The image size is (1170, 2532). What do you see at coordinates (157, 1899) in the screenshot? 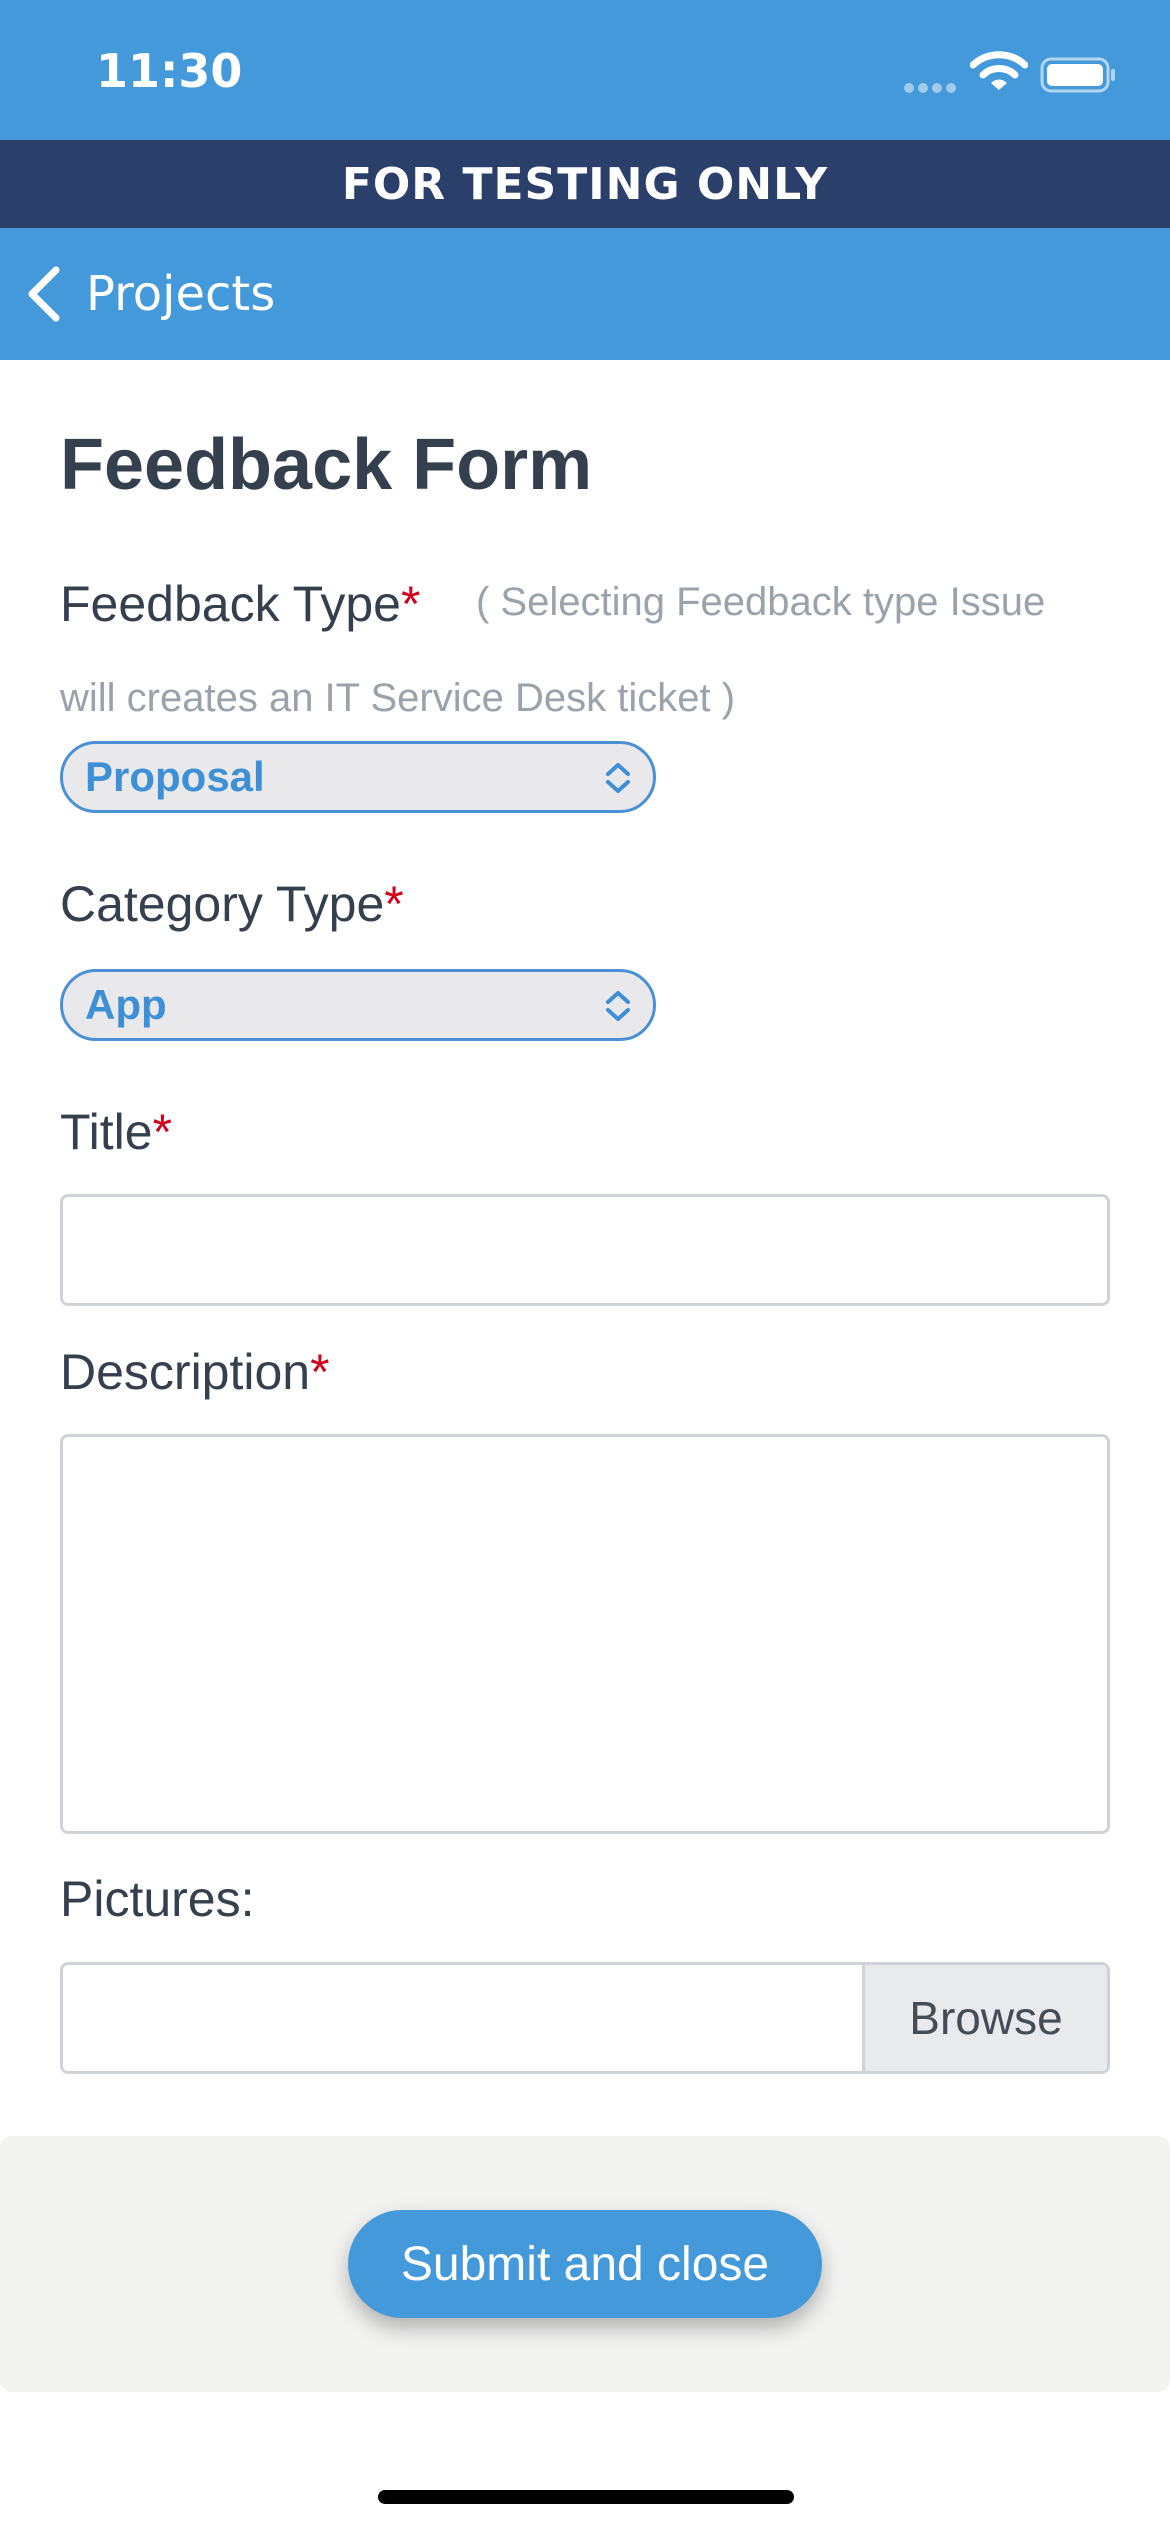
I see `pictures-label: Pictures:` at bounding box center [157, 1899].